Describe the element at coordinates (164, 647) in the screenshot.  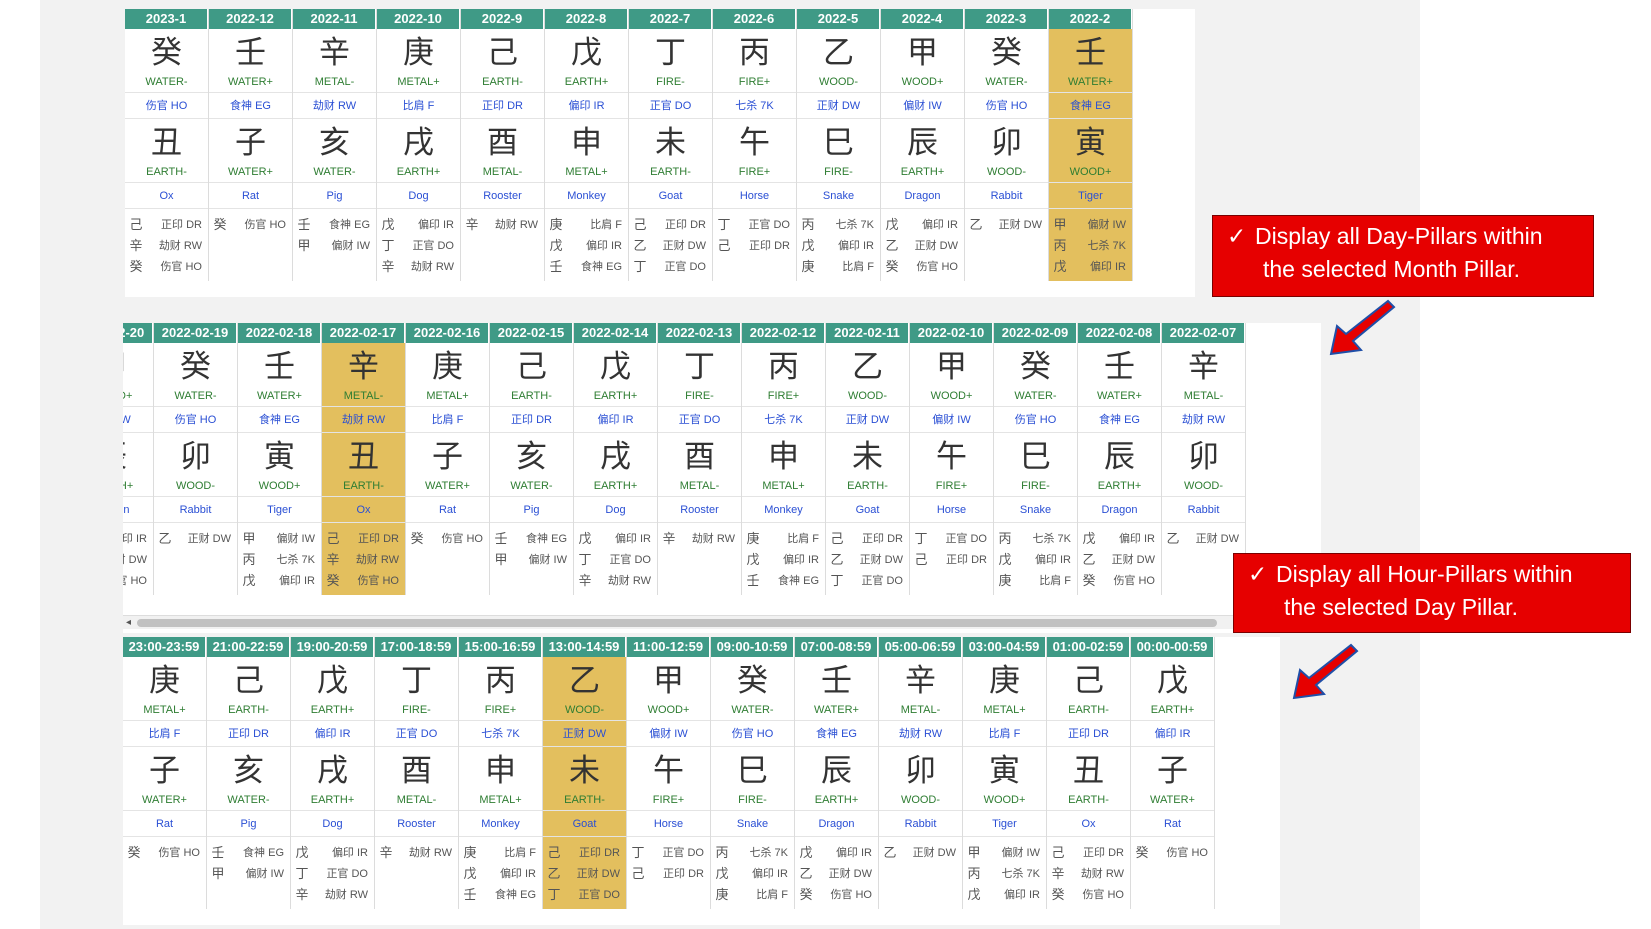
I see `hour-pillar-header: 23:00-23:59` at that location.